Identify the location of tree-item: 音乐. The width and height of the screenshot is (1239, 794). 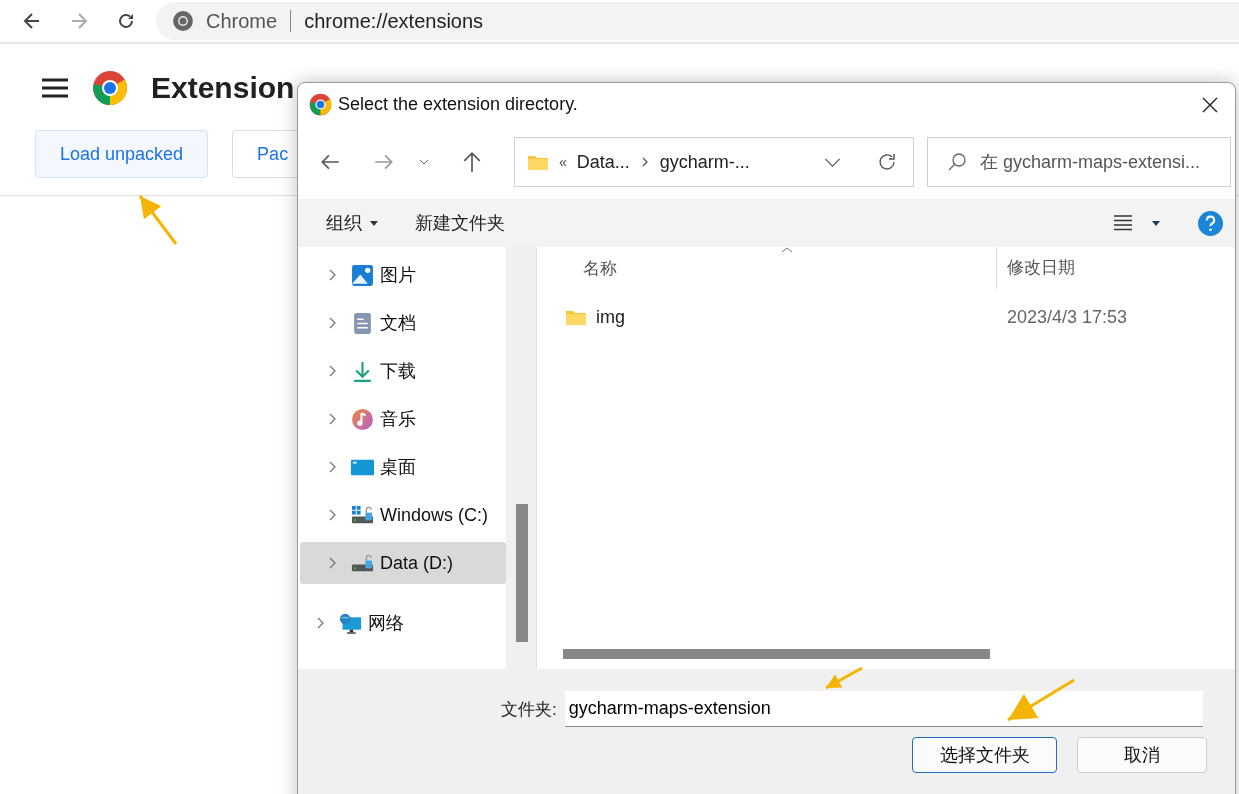
(403, 419).